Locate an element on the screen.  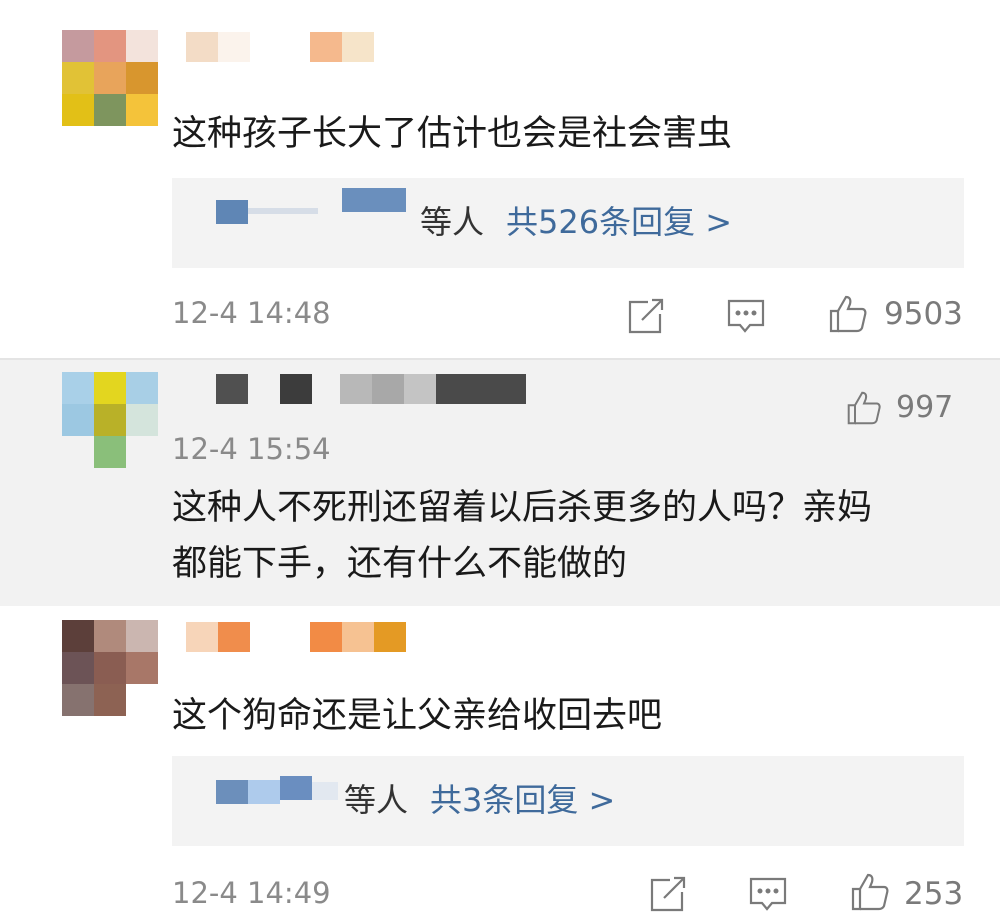
comment-text: 这个狗命还是让父亲给收回去吧 is located at coordinates (417, 716).